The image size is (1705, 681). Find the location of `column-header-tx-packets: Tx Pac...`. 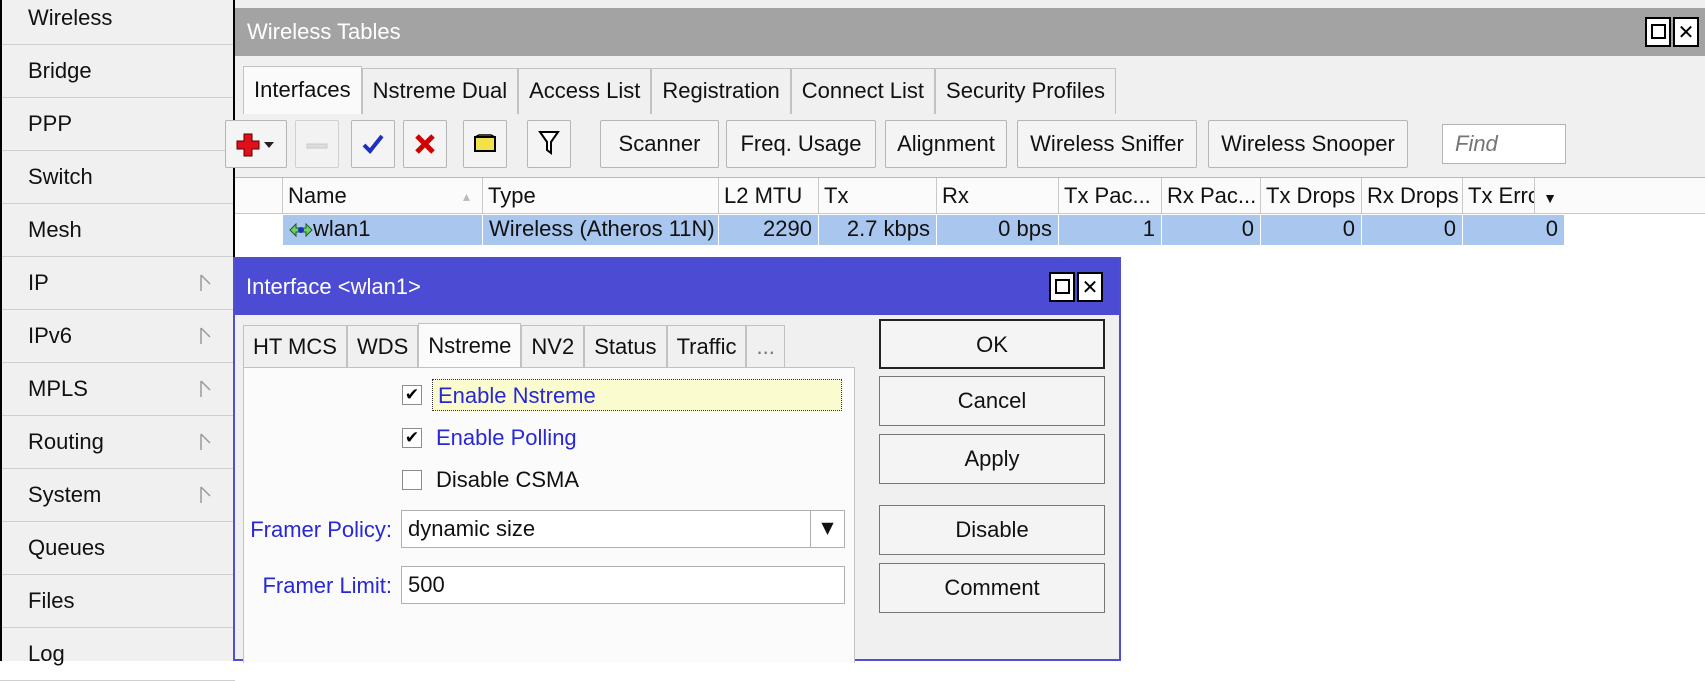

column-header-tx-packets: Tx Pac... is located at coordinates (1110, 196).